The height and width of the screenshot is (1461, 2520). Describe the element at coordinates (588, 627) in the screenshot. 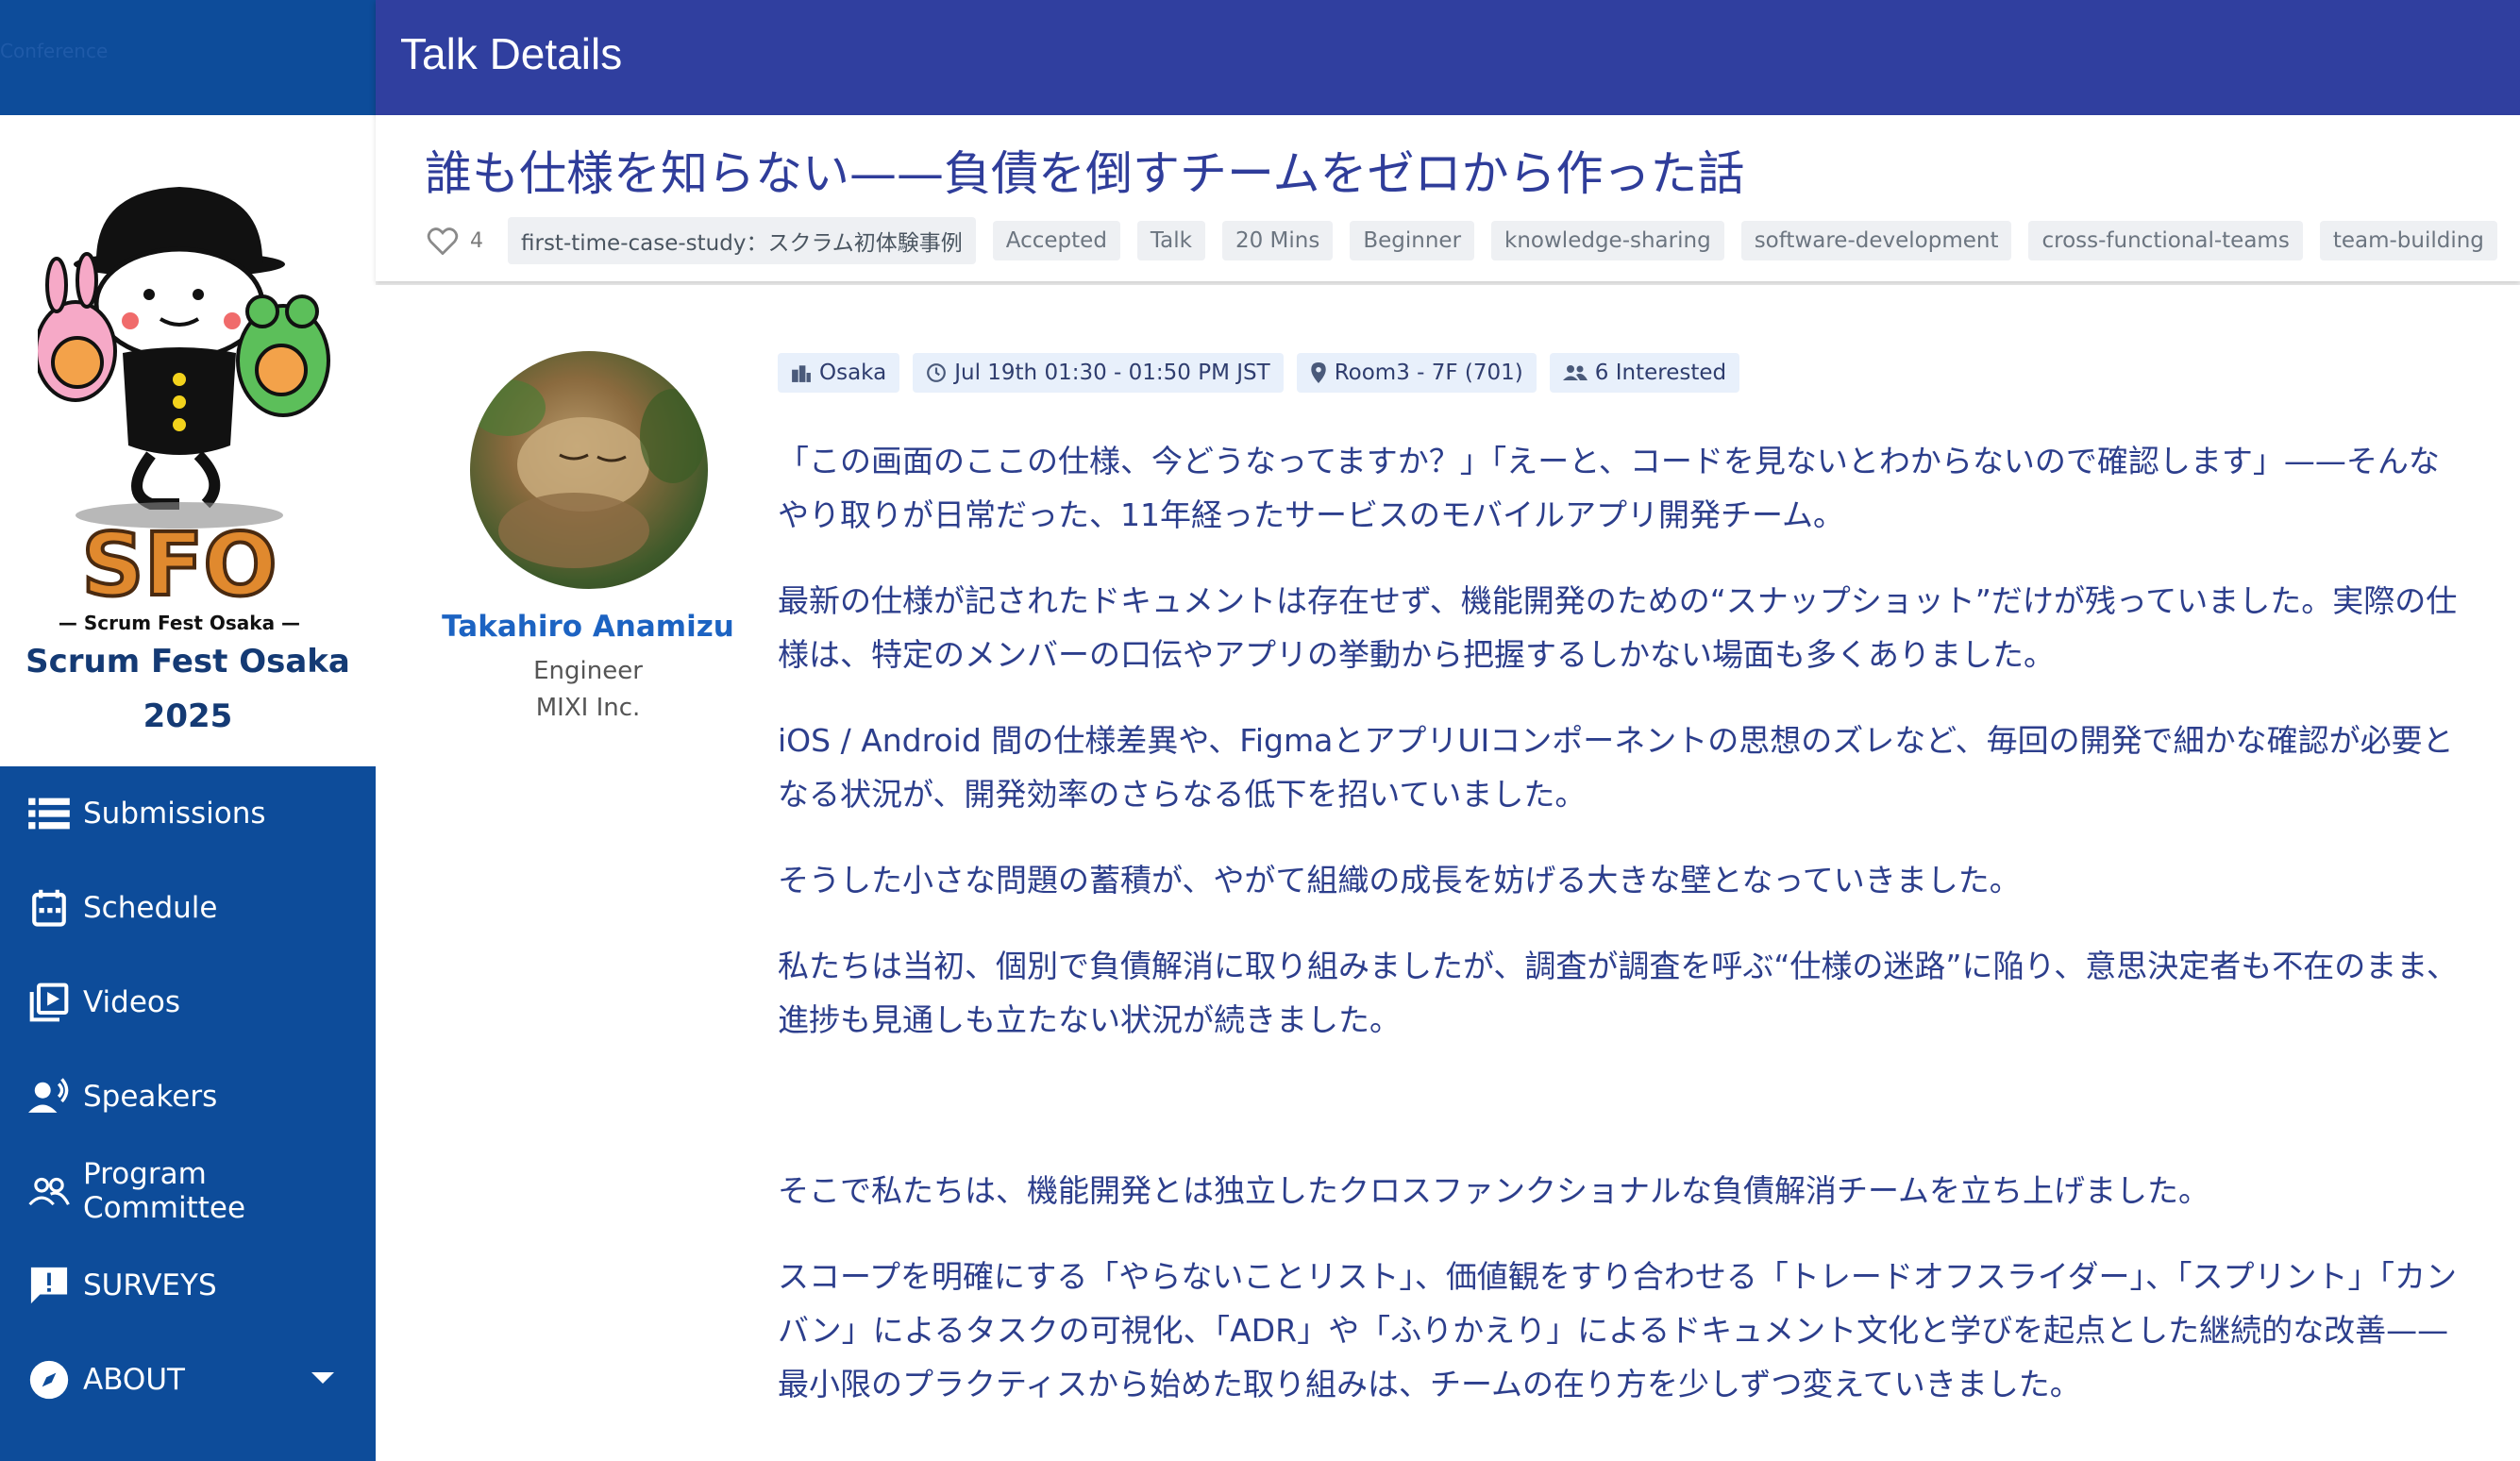

I see `speaker-name-link: Takahiro Anamizu` at that location.